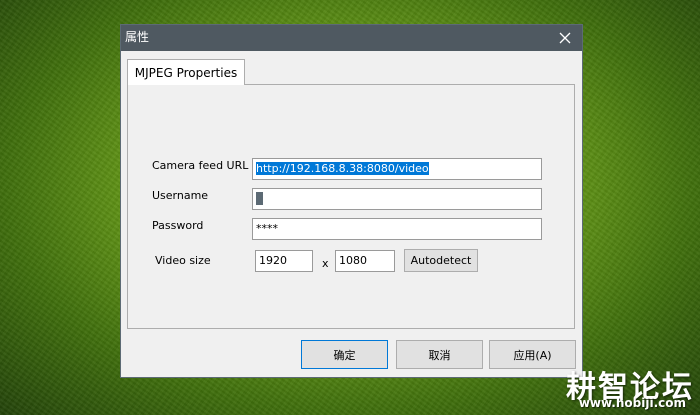  I want to click on tab-mjpeg-properties: MJPEG Properties, so click(186, 72).